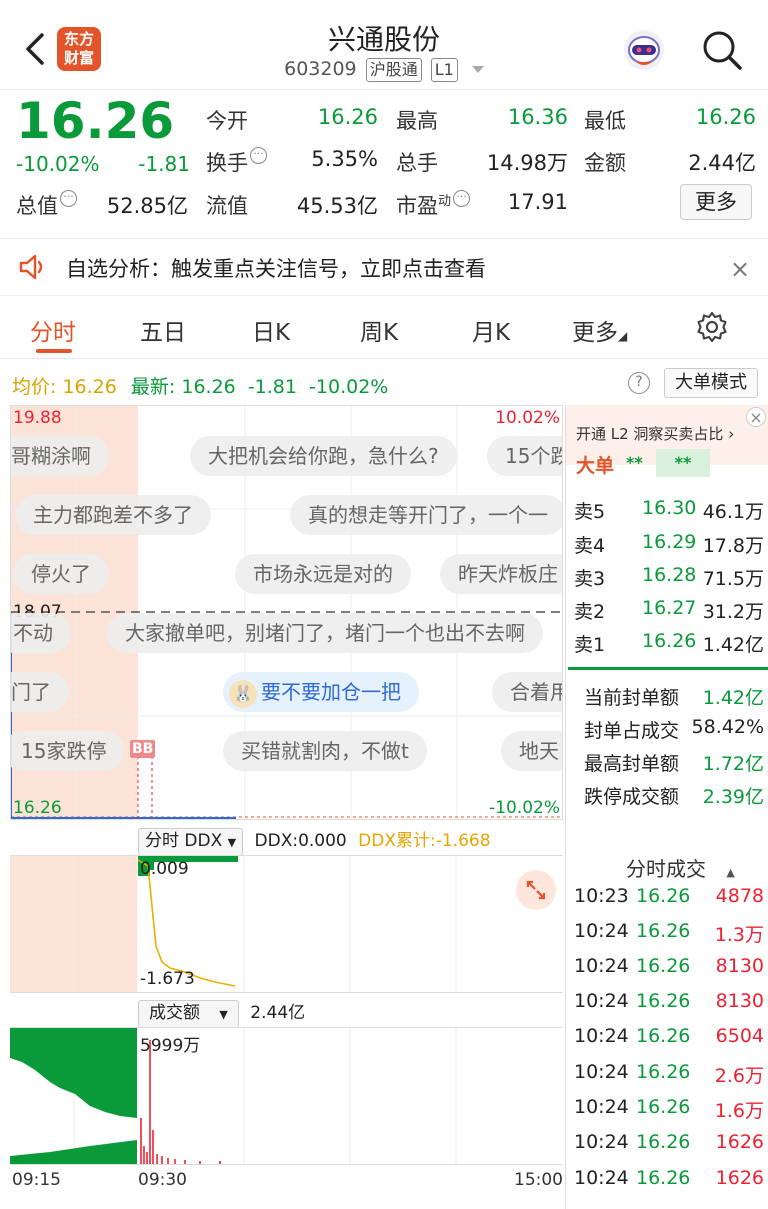  What do you see at coordinates (164, 869) in the screenshot?
I see `ddx-top-value: 0.009` at bounding box center [164, 869].